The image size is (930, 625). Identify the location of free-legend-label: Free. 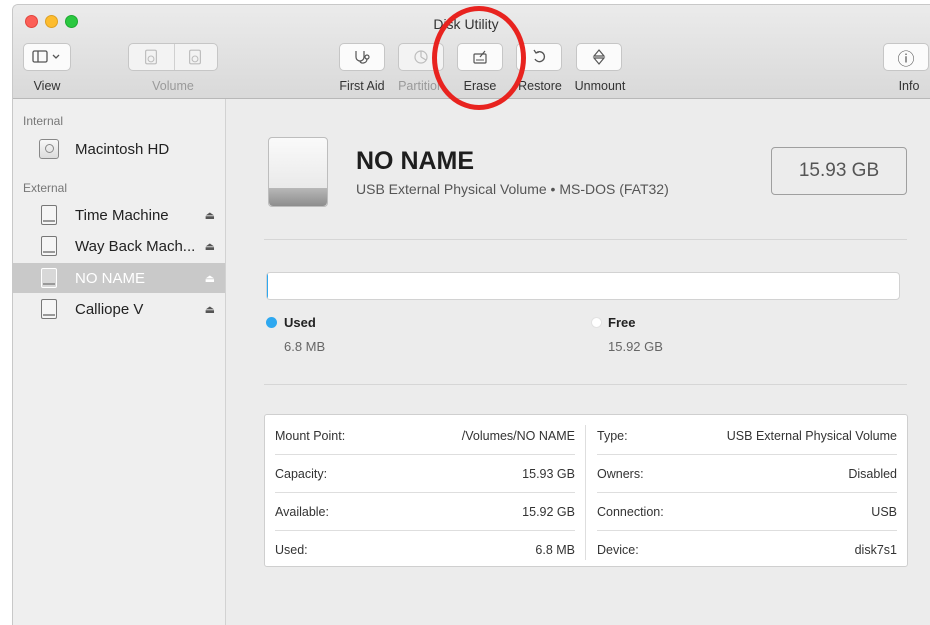
(622, 322).